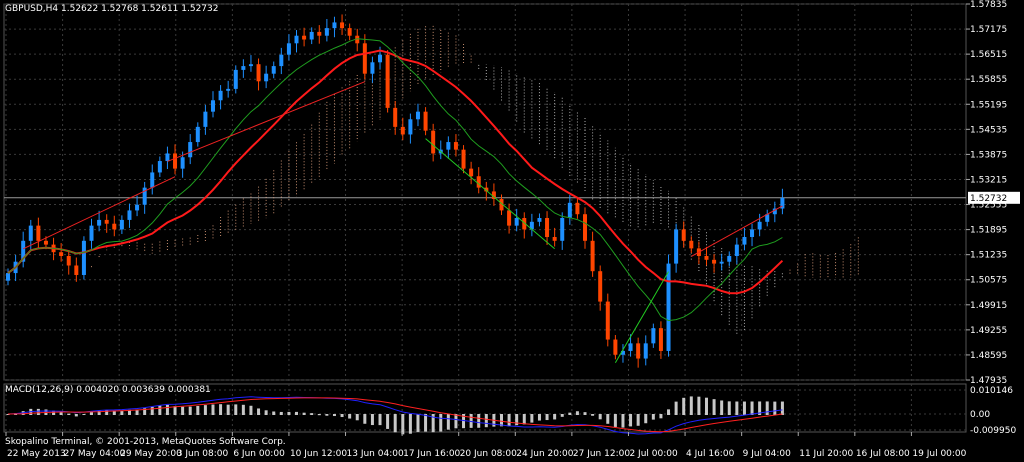 This screenshot has height=462, width=1024. Describe the element at coordinates (108, 390) in the screenshot. I see `macd-info-label: MACD(12,26,9) 0.004020 0.003639 0.000381` at that location.